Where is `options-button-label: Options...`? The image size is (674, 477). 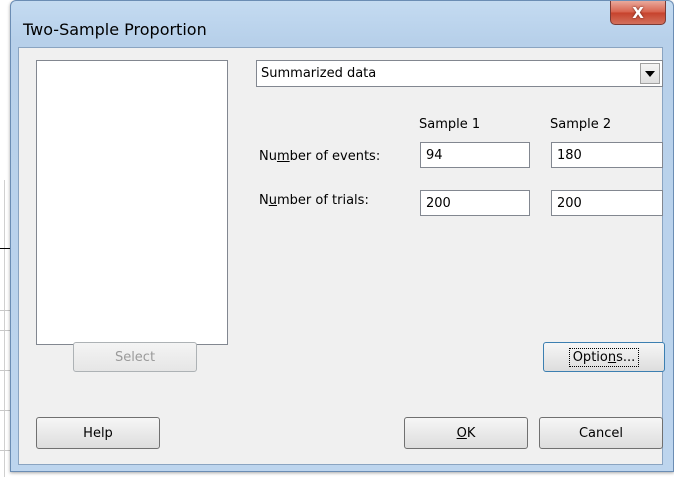 options-button-label: Options... is located at coordinates (604, 357).